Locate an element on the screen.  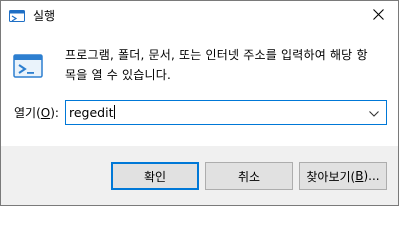
dropdown-button is located at coordinates (374, 112).